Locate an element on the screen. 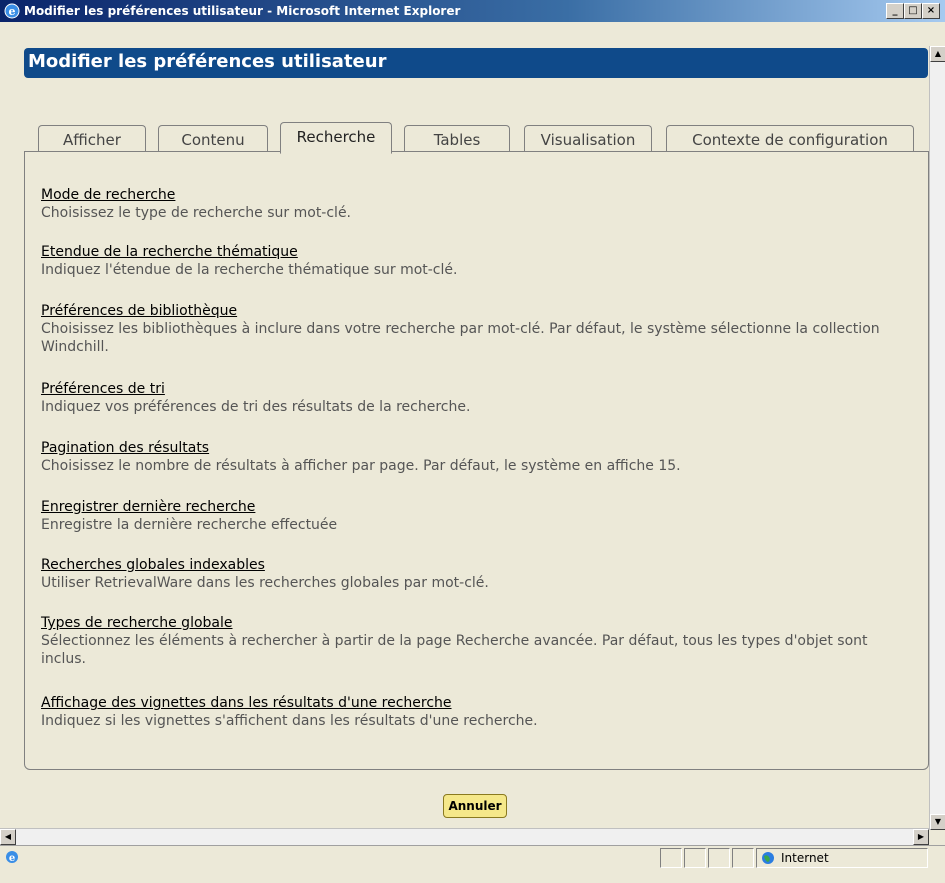 This screenshot has width=945, height=883. tab-contenu: Contenu is located at coordinates (213, 138).